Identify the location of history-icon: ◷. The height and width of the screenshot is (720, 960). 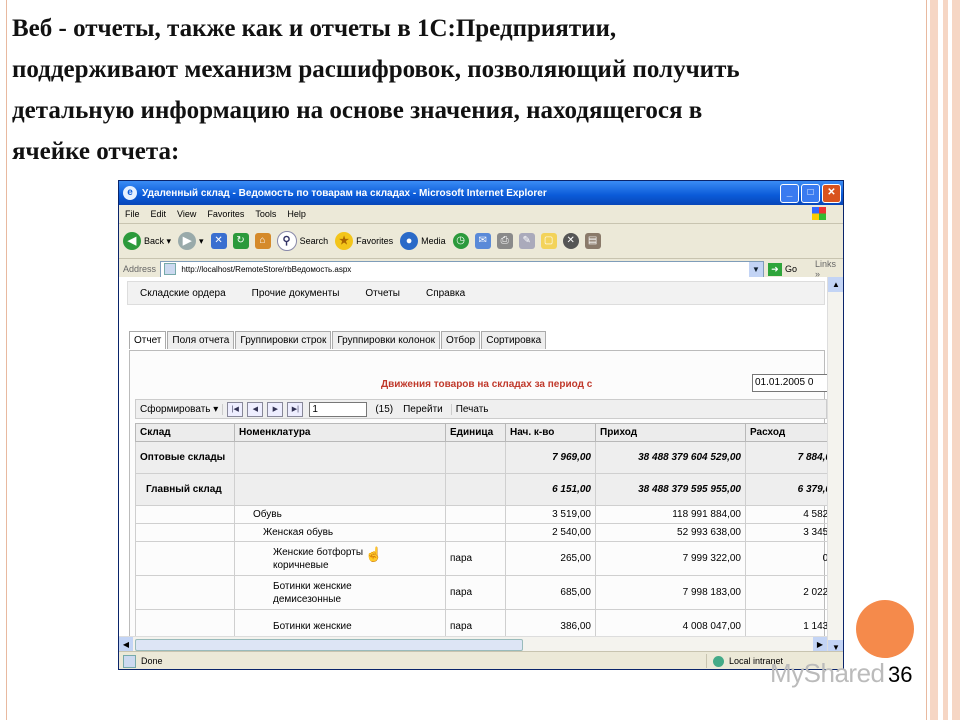
(460, 241).